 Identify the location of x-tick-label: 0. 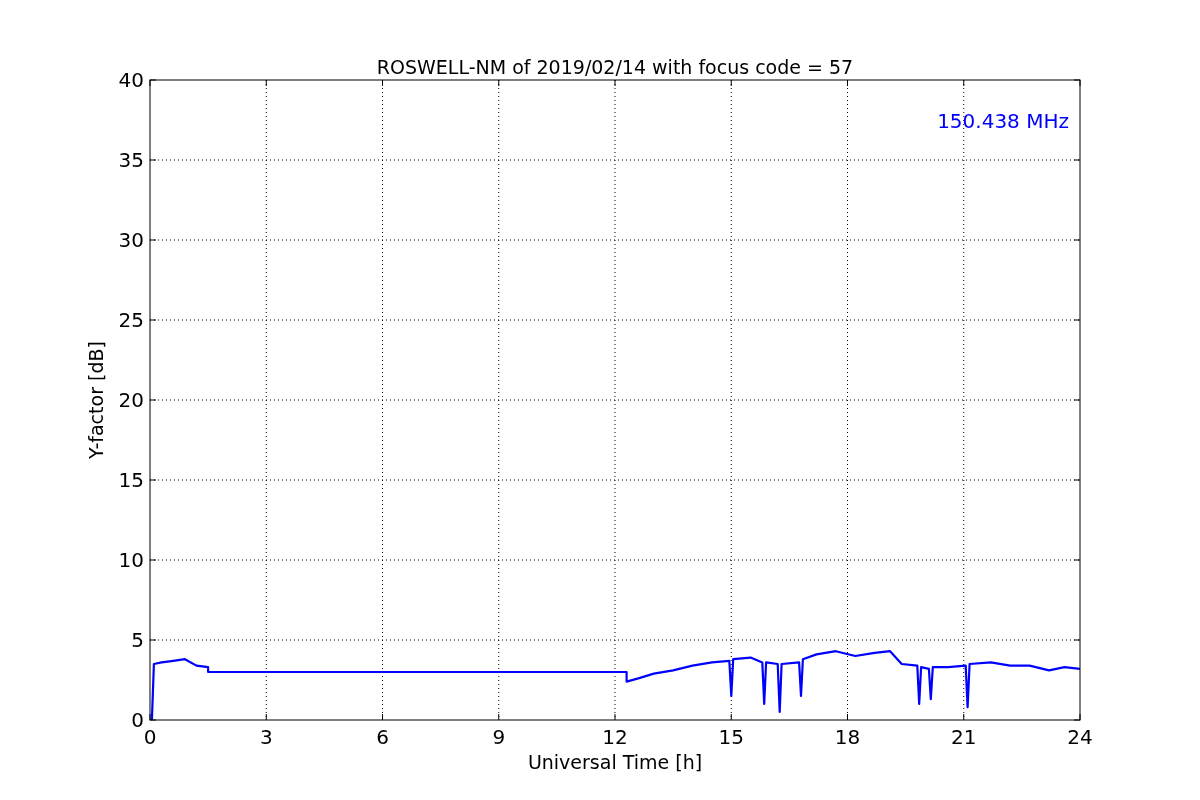
(150, 737).